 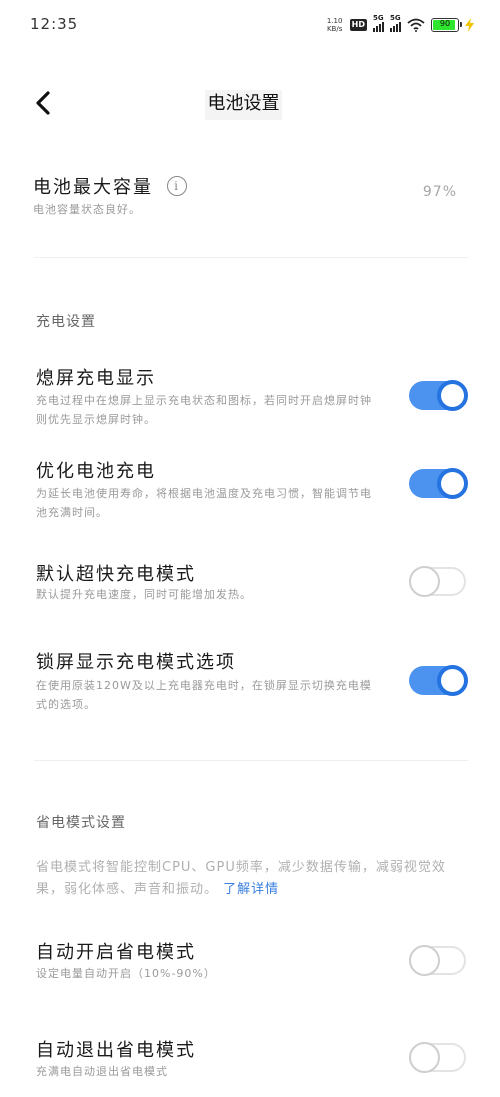 I want to click on battery-level: 90, so click(x=445, y=23).